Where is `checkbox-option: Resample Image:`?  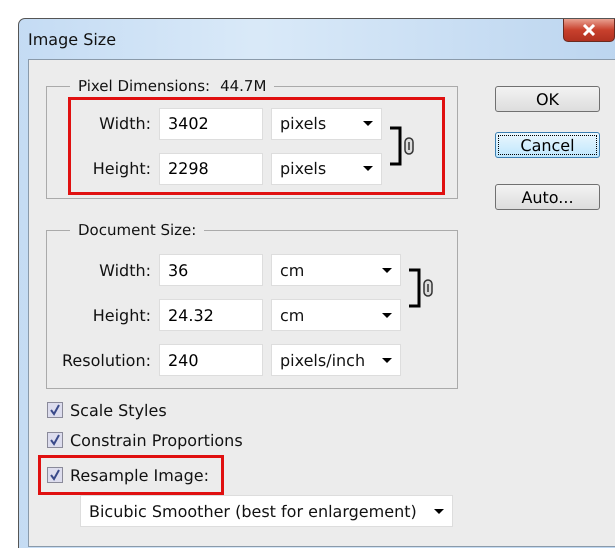 checkbox-option: Resample Image: is located at coordinates (131, 475).